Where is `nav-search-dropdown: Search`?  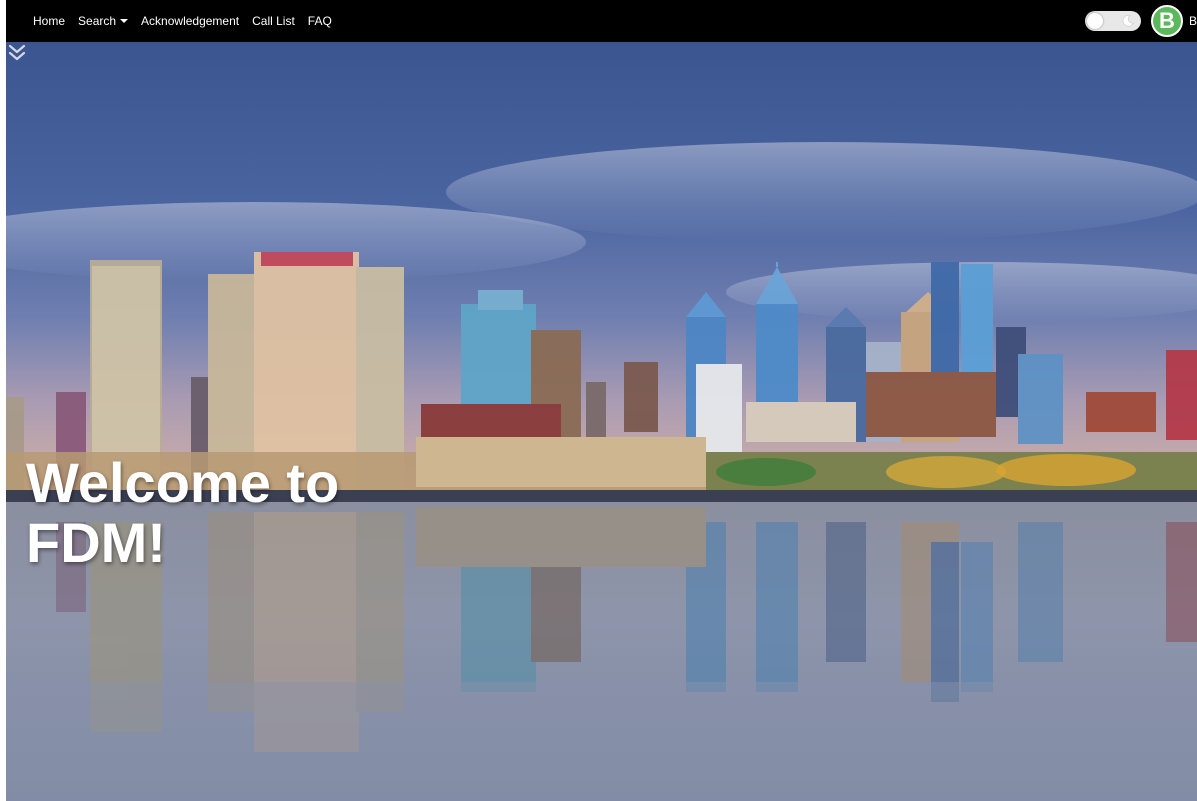 nav-search-dropdown: Search is located at coordinates (103, 21).